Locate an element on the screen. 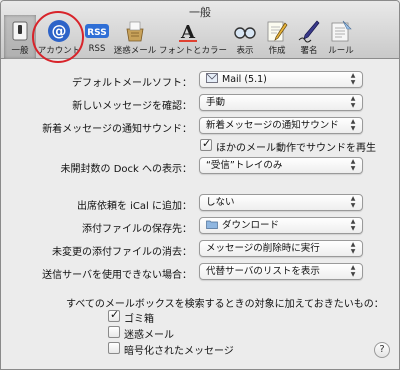 This screenshot has height=370, width=400. ical-invites-label: 出席依頼を iCal に追加： is located at coordinates (134, 206).